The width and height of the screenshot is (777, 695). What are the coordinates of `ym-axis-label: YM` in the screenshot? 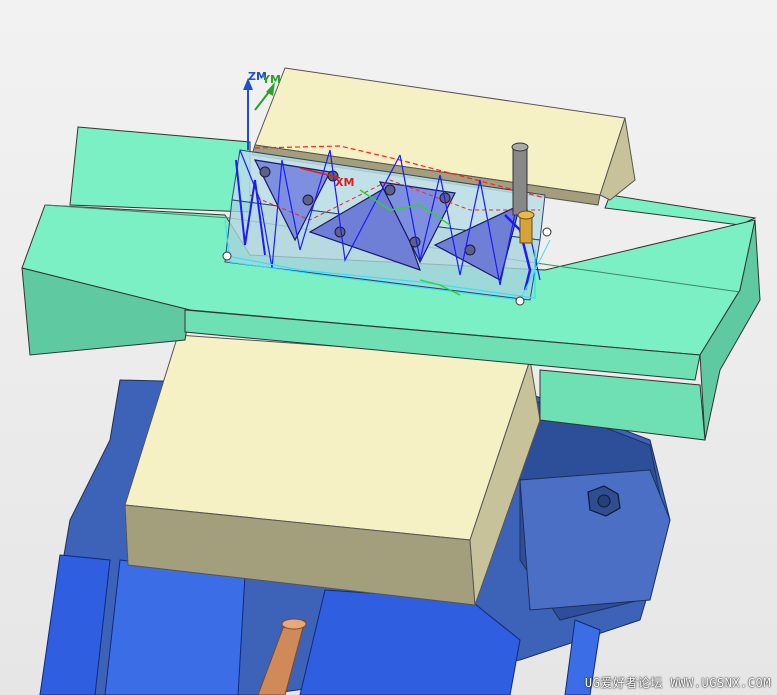 It's located at (271, 79).